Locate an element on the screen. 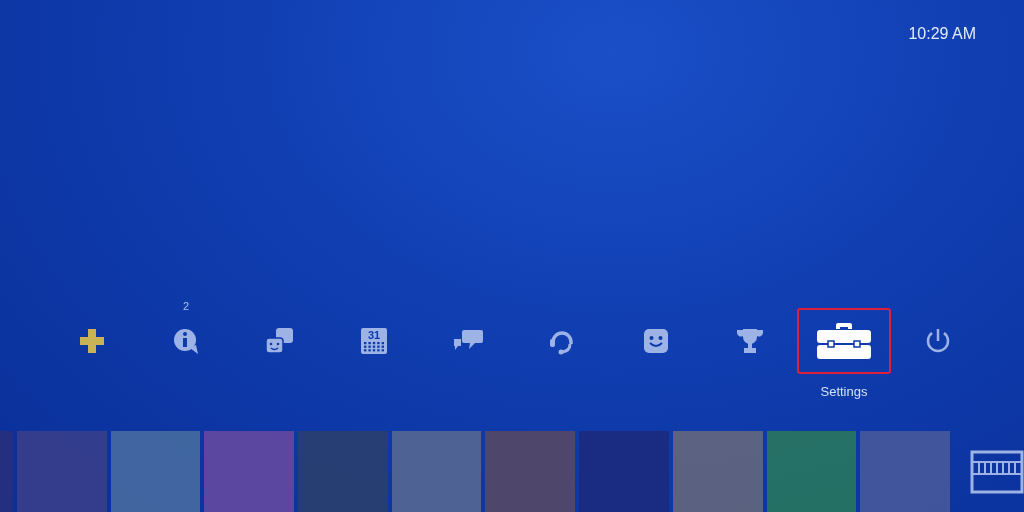 This screenshot has height=512, width=1024. function-bar-item: 31 is located at coordinates (374, 341).